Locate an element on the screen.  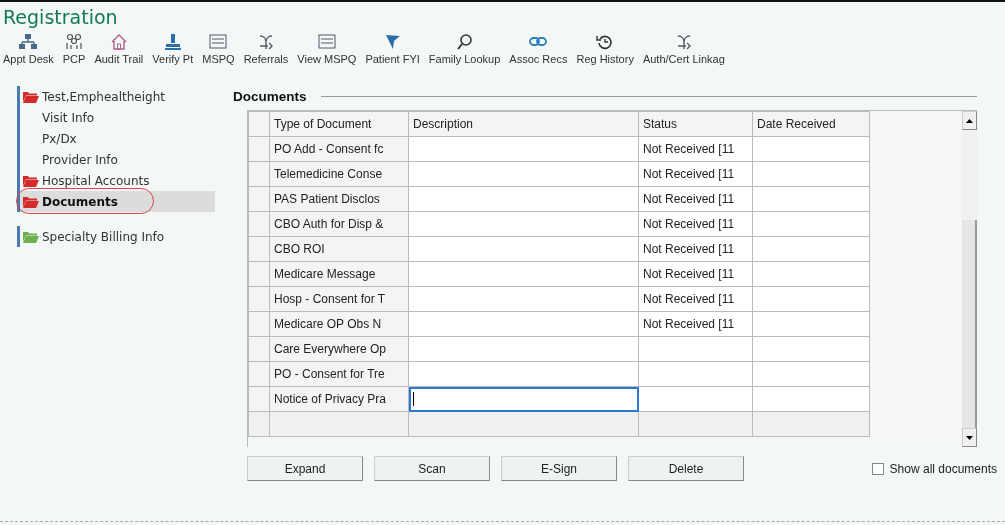
toolbar-button: Patient FYI is located at coordinates (392, 49).